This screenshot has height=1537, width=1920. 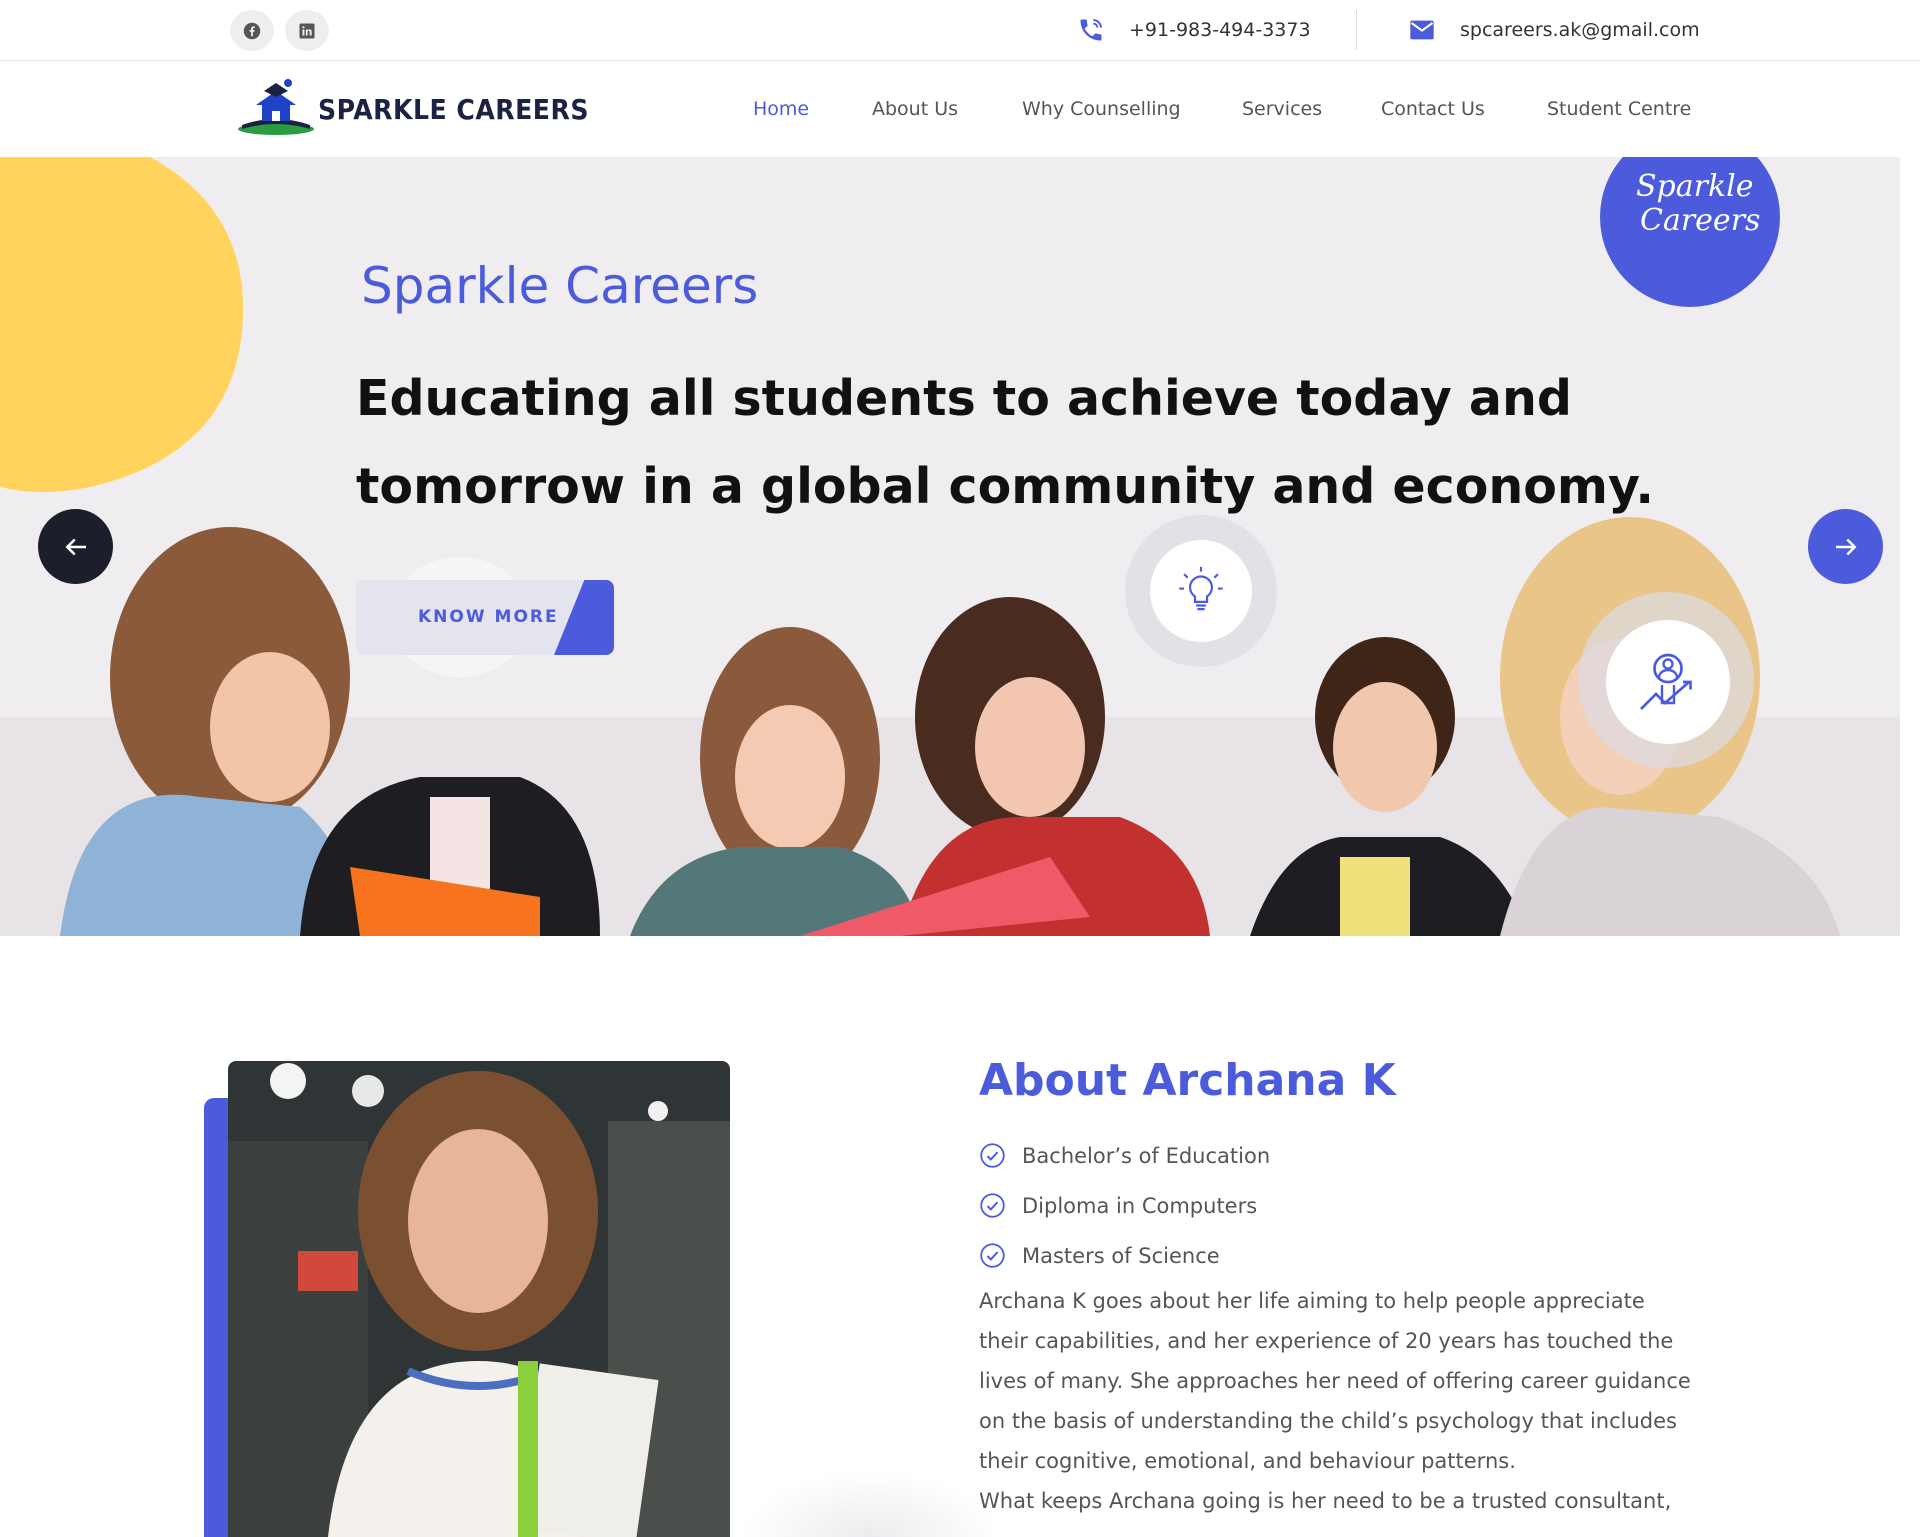 I want to click on arrow-right-icon, so click(x=1846, y=546).